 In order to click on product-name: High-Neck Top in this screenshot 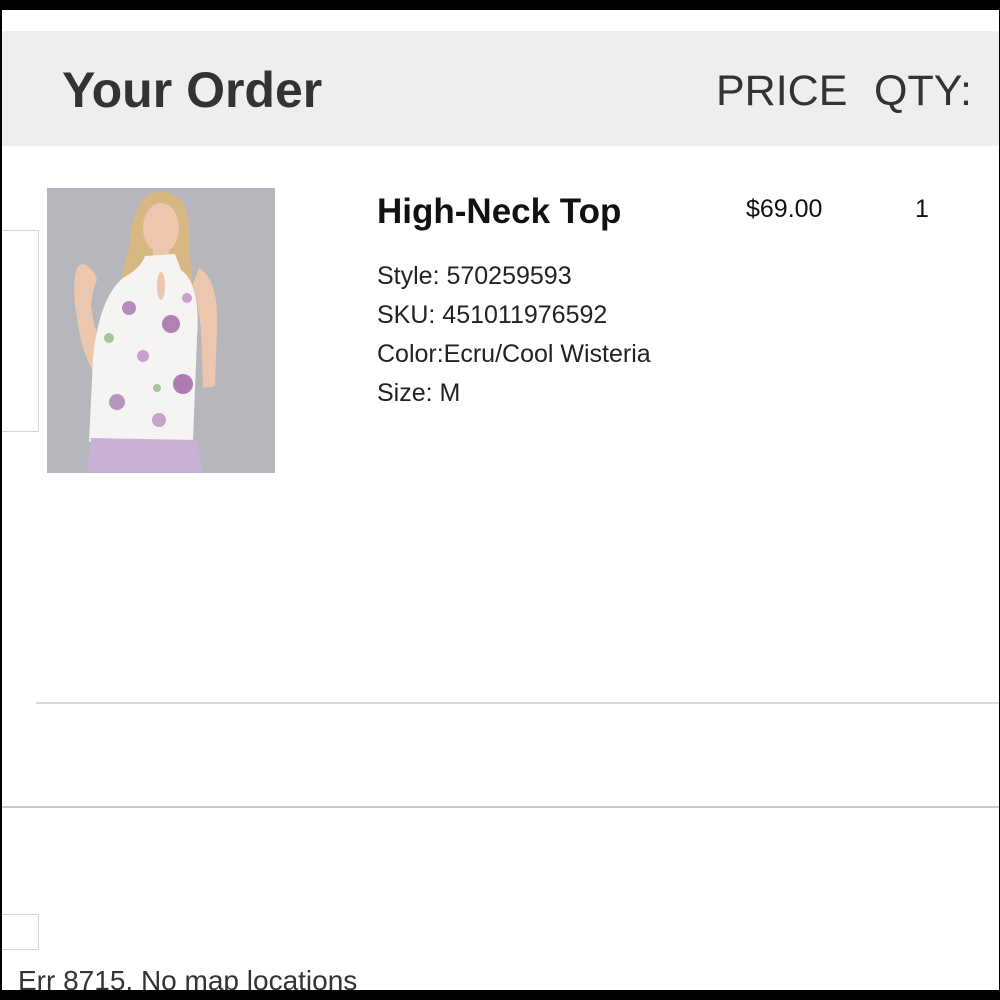, I will do `click(499, 212)`.